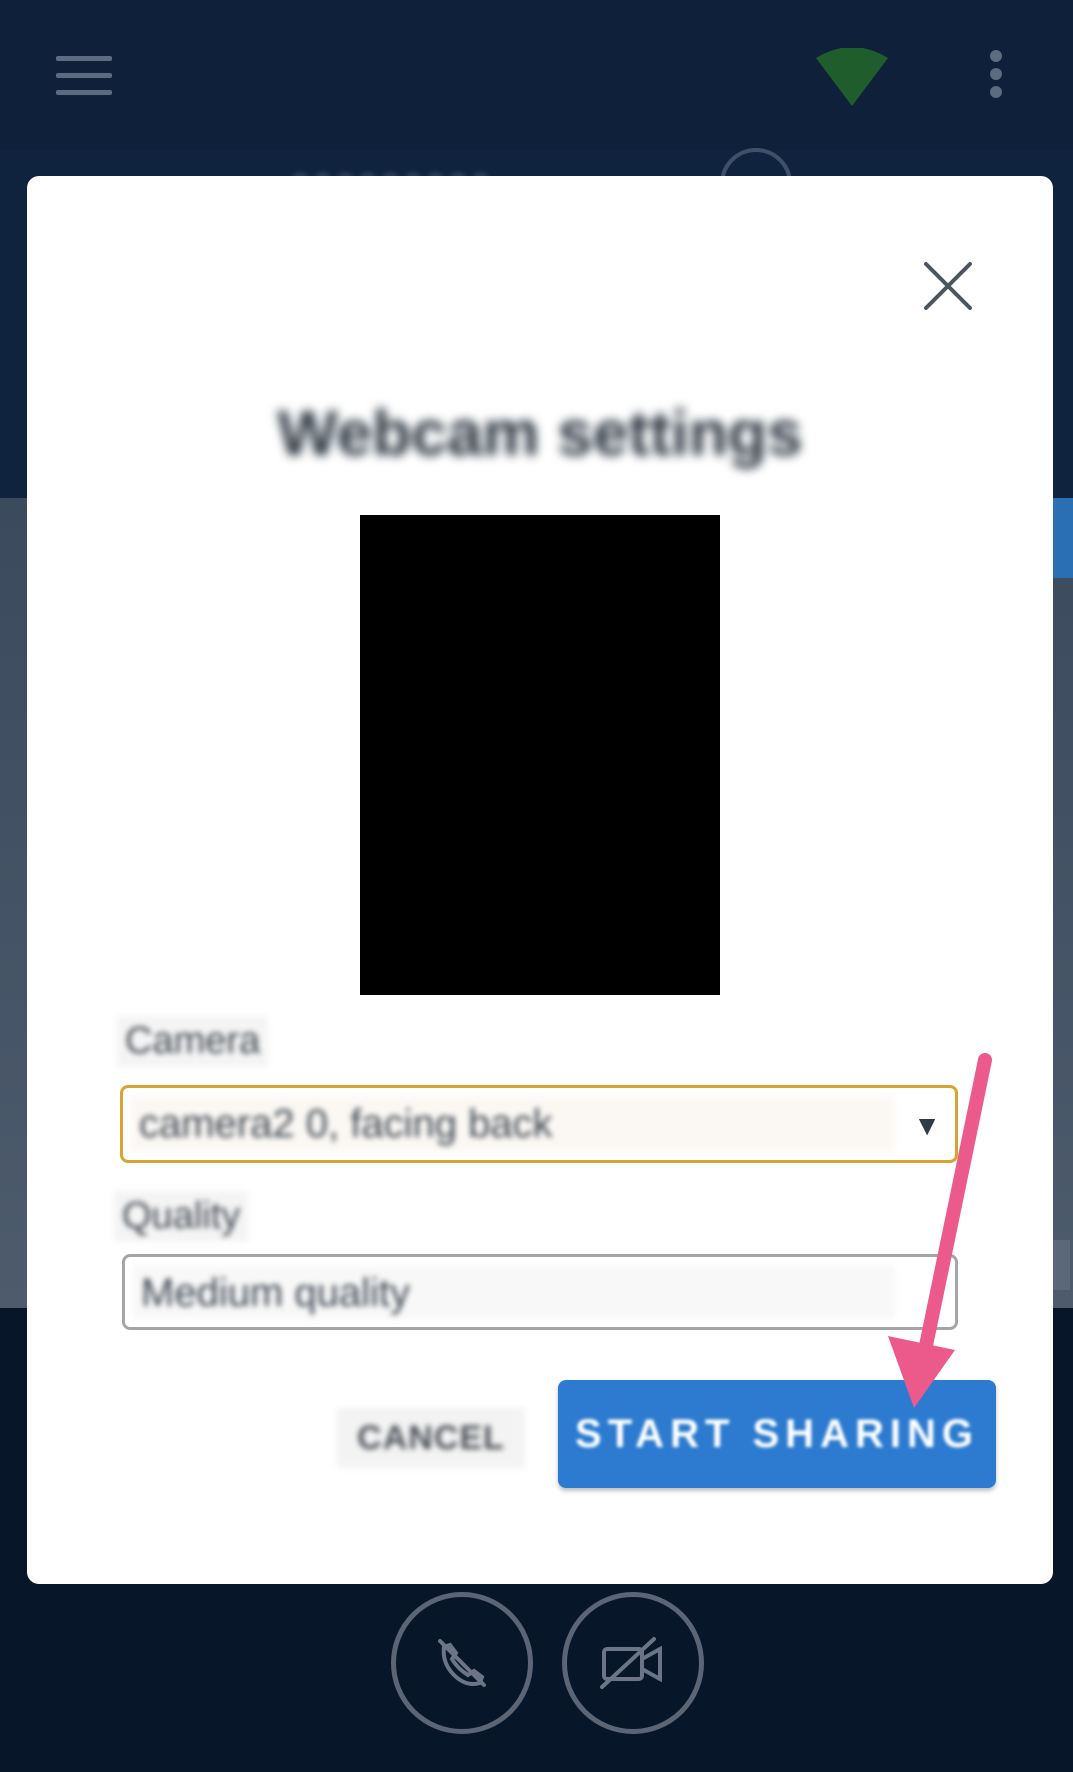 This screenshot has height=1772, width=1073. I want to click on app-top-bar, so click(536, 75).